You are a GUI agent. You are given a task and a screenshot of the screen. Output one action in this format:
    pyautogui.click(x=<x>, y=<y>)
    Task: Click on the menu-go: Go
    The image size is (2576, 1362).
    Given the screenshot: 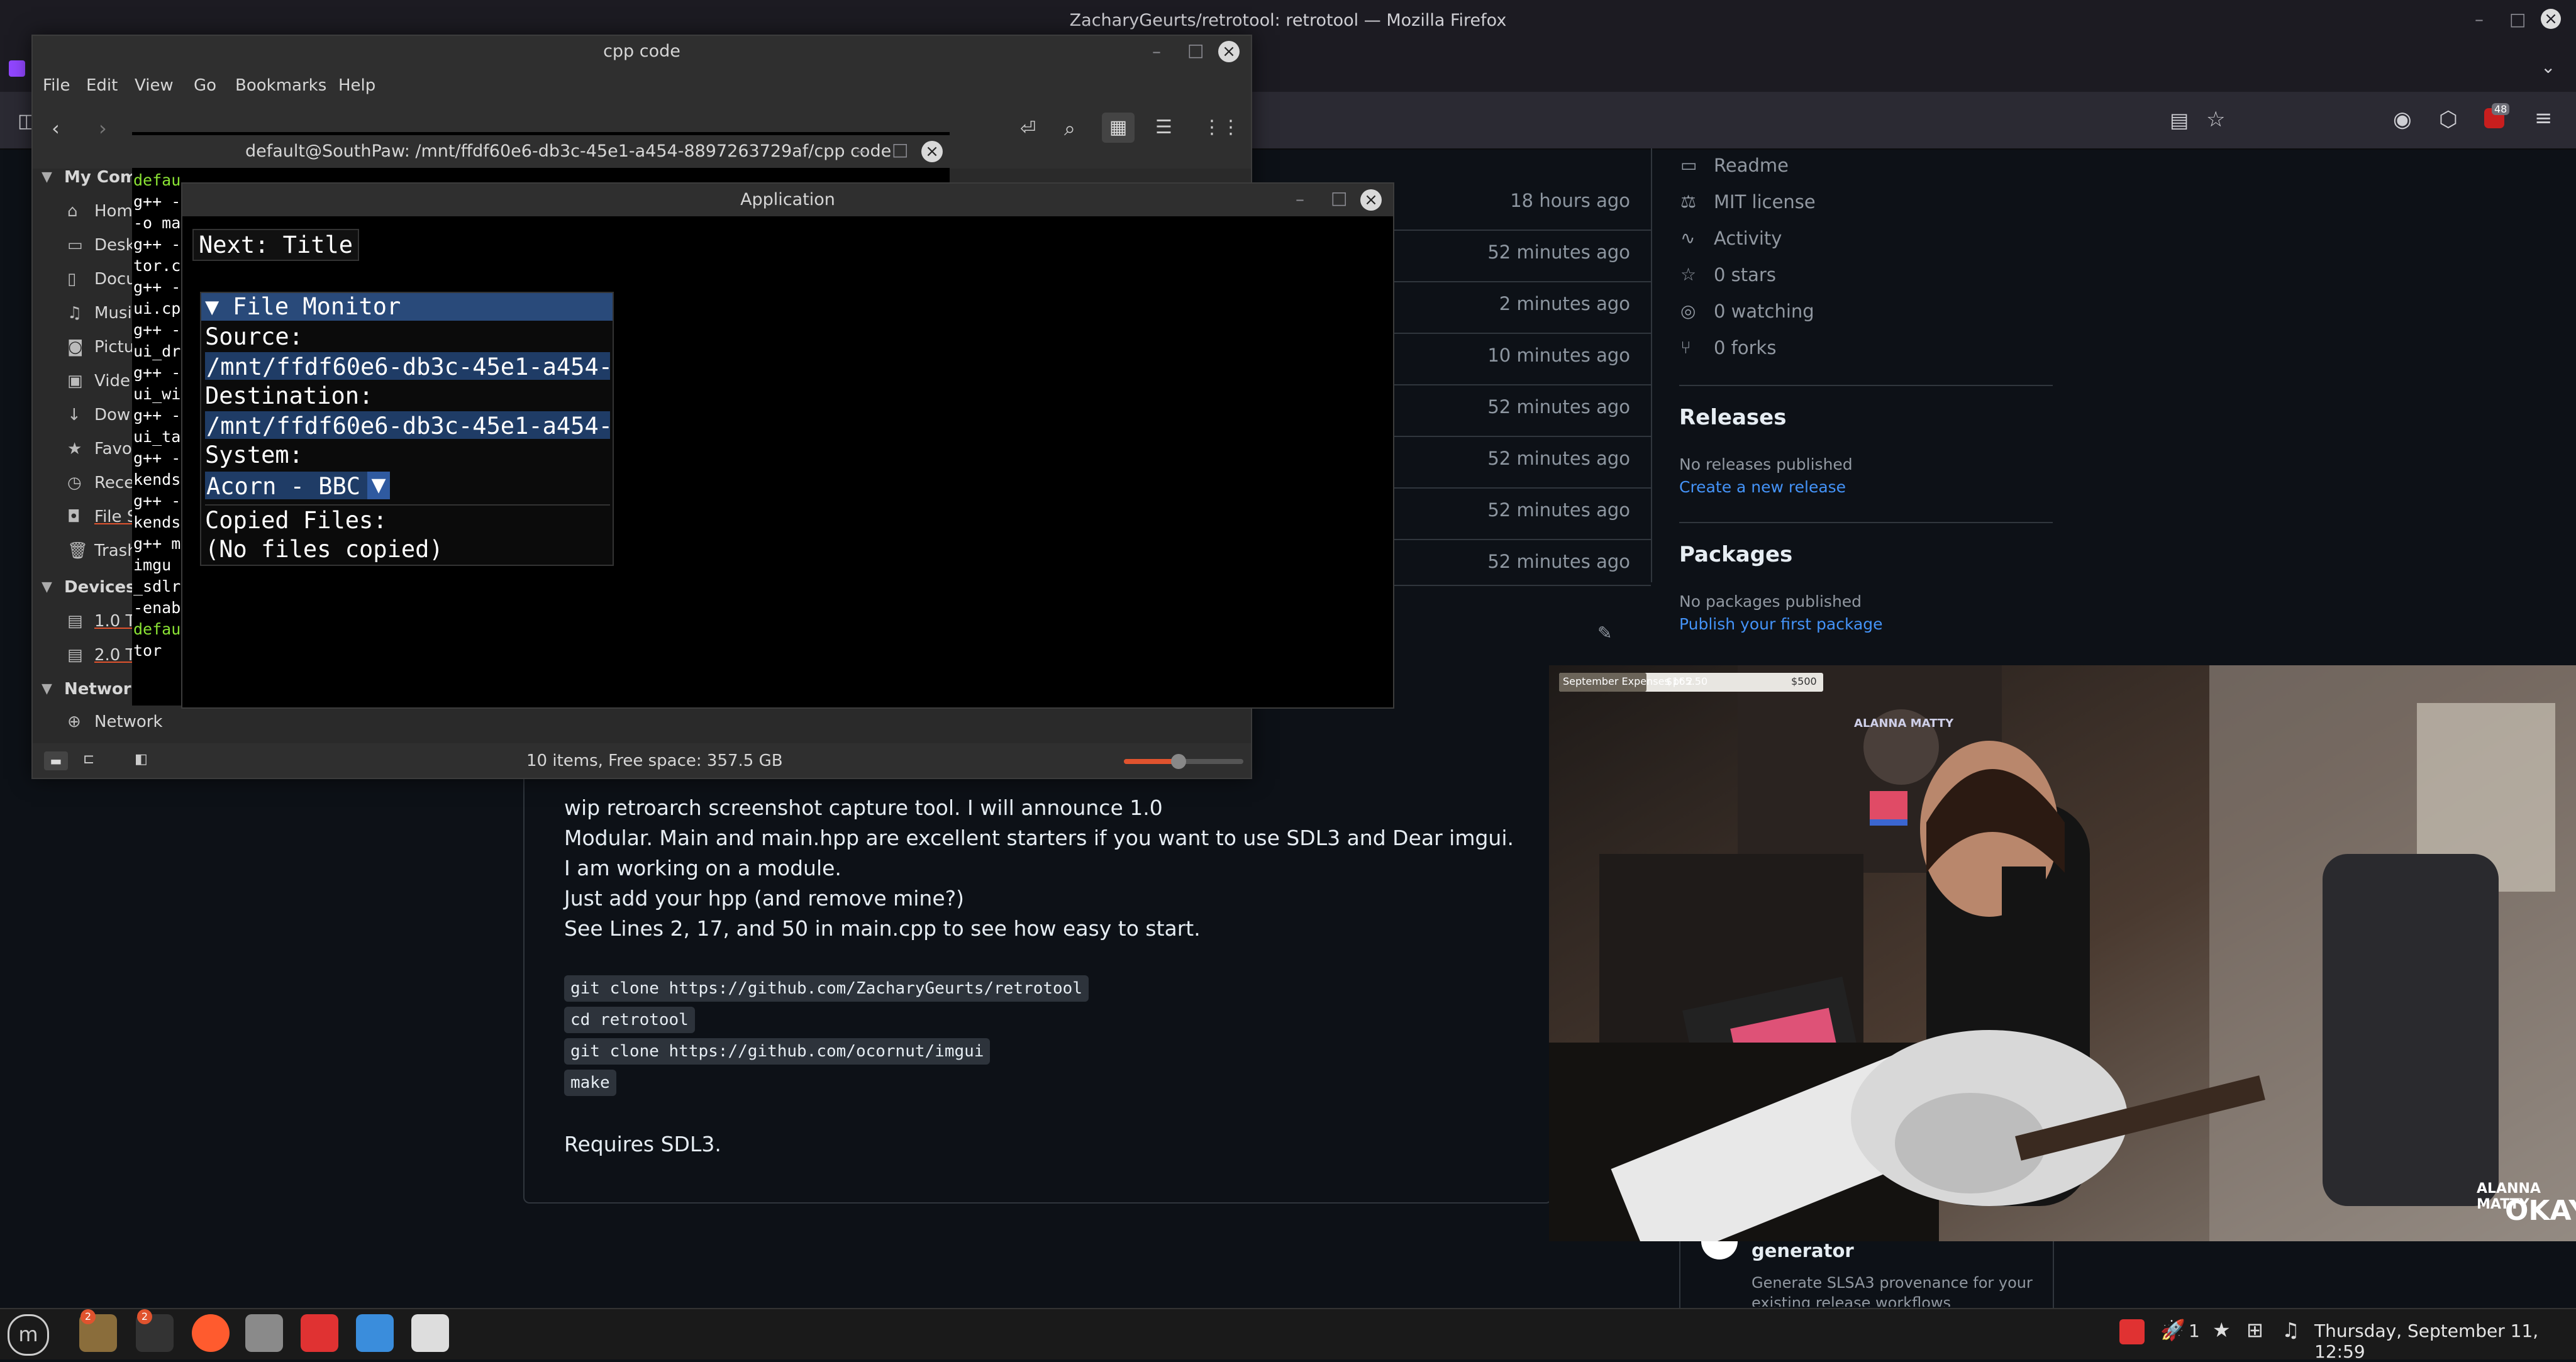 What is the action you would take?
    pyautogui.click(x=205, y=85)
    